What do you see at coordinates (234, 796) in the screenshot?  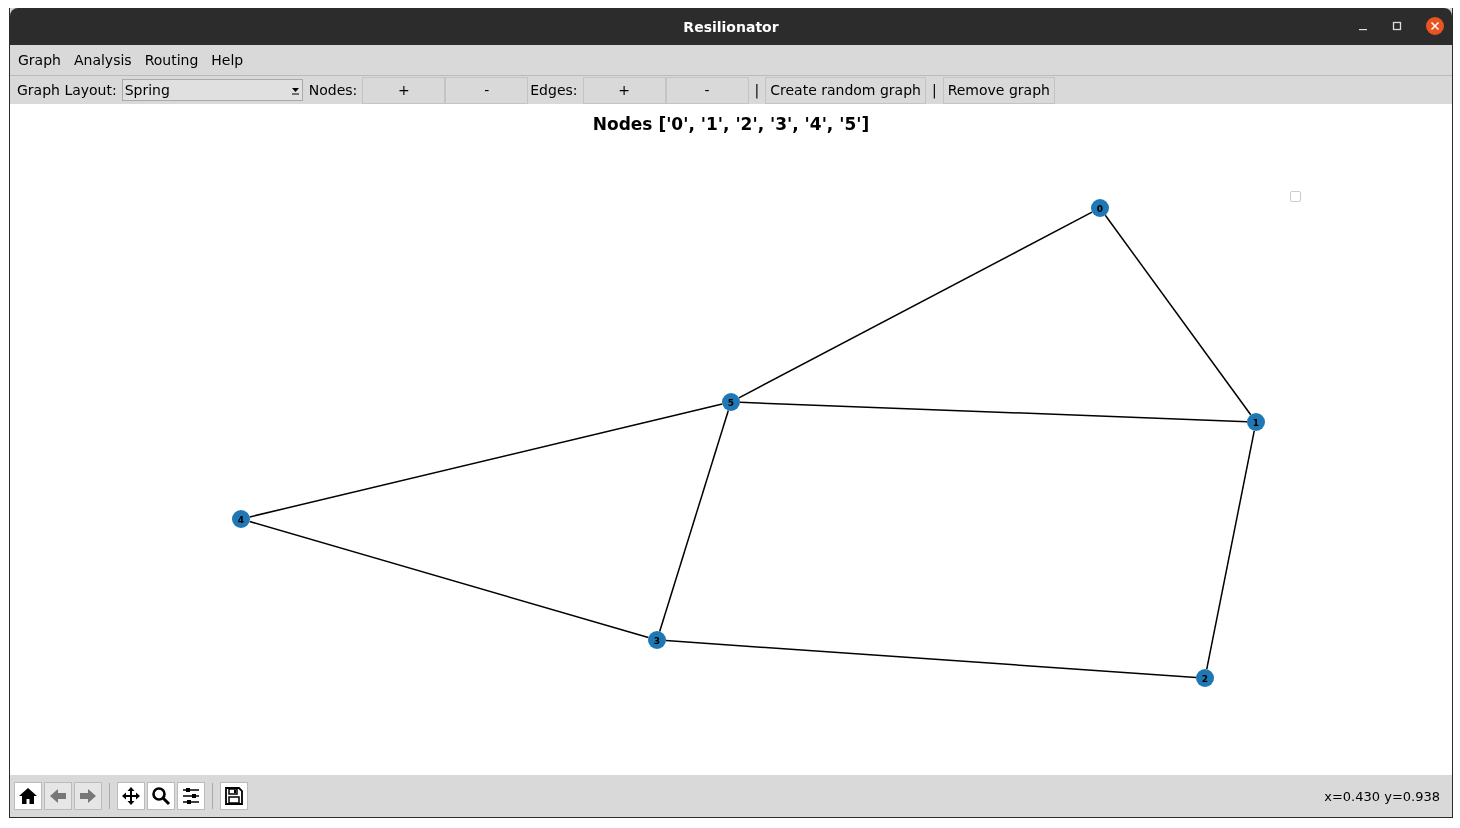 I see `floppy-disk-button` at bounding box center [234, 796].